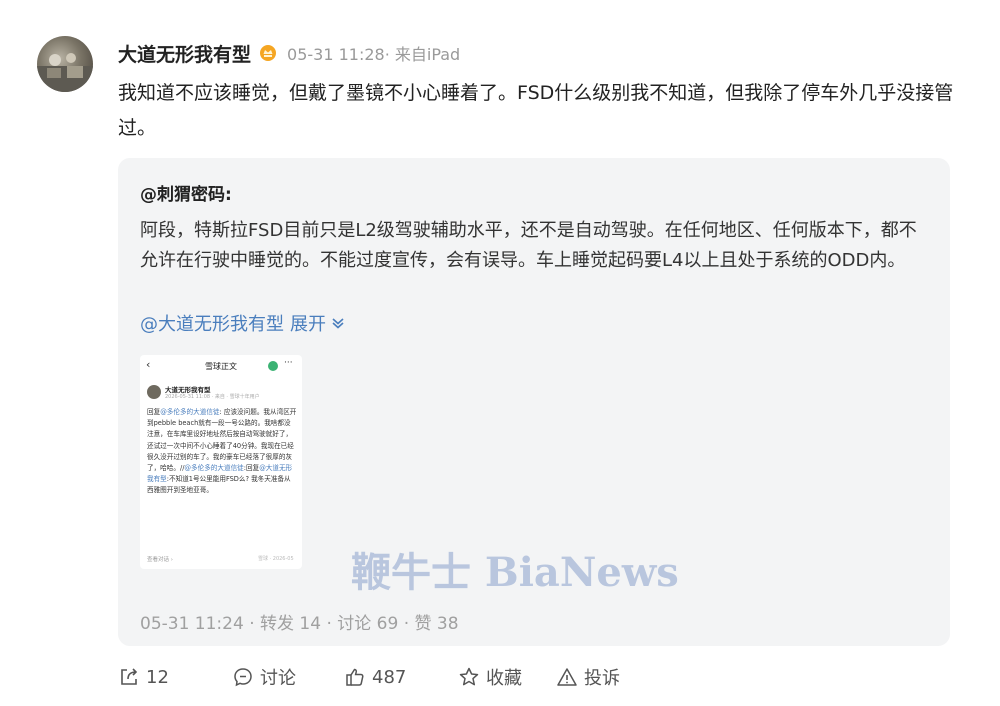  Describe the element at coordinates (154, 412) in the screenshot. I see `thumb-body-prefix: 回复` at that location.